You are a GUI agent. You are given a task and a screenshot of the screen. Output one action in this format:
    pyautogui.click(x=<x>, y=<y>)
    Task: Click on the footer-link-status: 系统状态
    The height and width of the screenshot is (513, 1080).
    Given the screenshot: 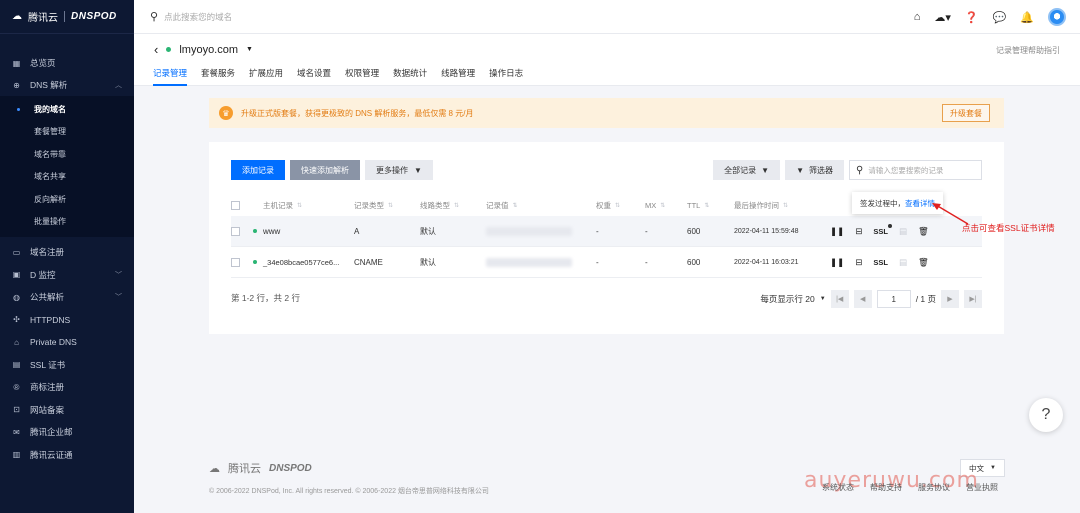 What is the action you would take?
    pyautogui.click(x=838, y=487)
    